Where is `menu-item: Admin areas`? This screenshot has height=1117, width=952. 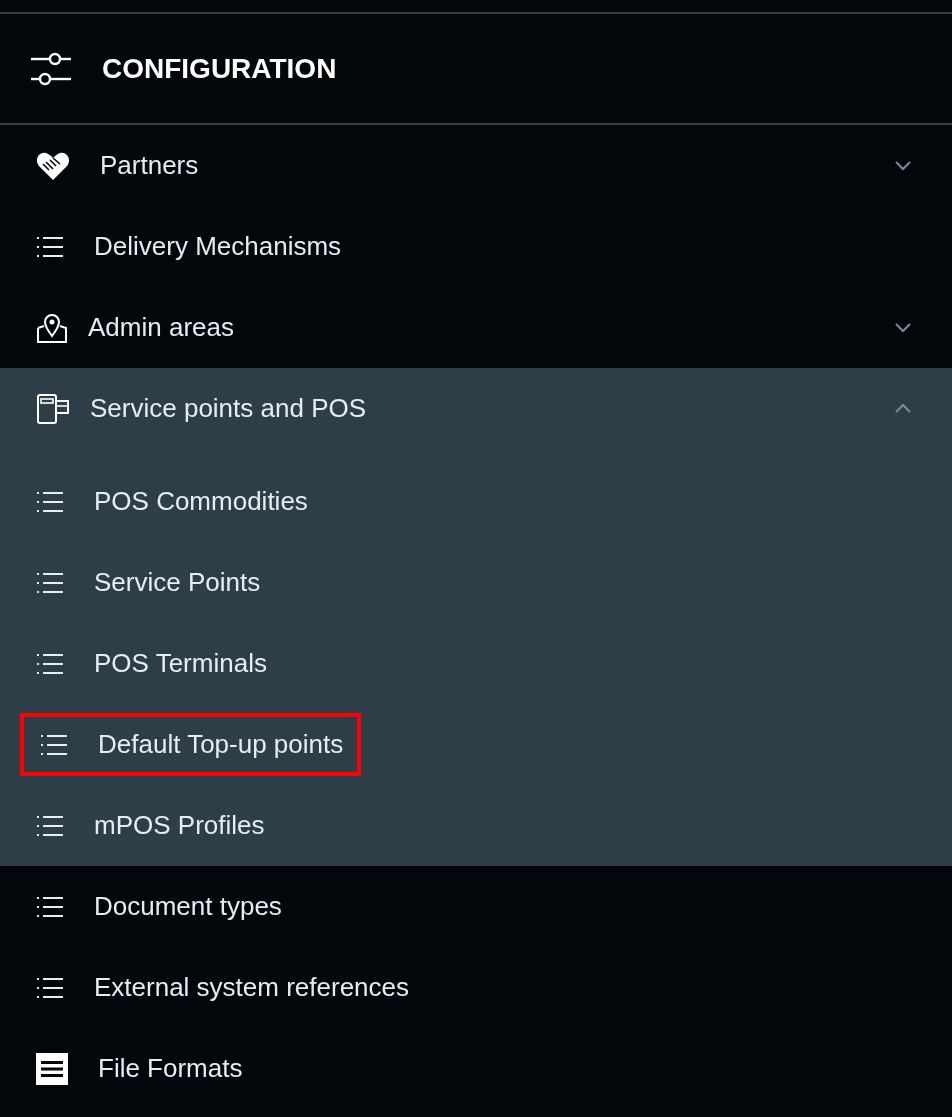
menu-item: Admin areas is located at coordinates (476, 327).